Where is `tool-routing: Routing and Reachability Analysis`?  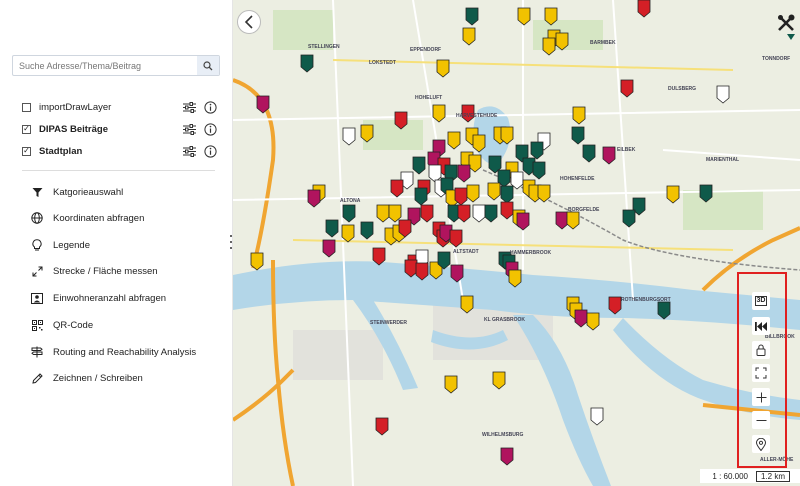
tool-routing: Routing and Reachability Analysis is located at coordinates (125, 352).